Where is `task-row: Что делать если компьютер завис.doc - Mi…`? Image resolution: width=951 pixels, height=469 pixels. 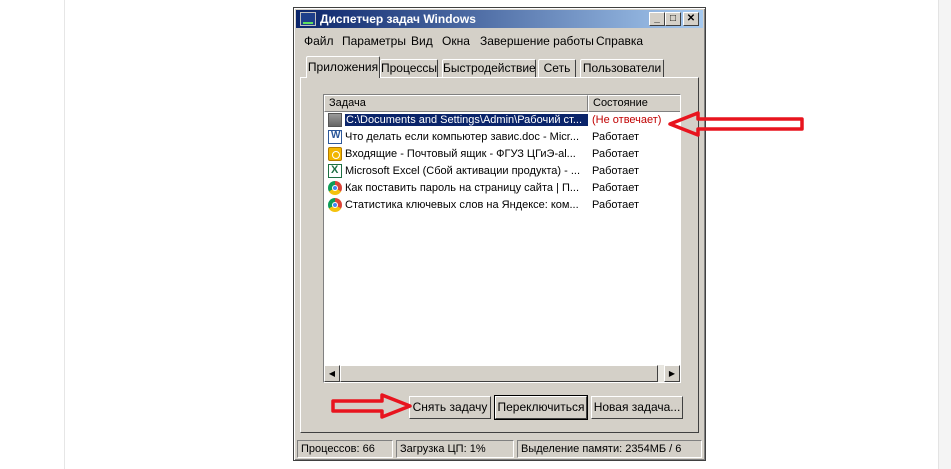
task-row: Что делать если компьютер завис.doc - Mi… is located at coordinates (502, 137).